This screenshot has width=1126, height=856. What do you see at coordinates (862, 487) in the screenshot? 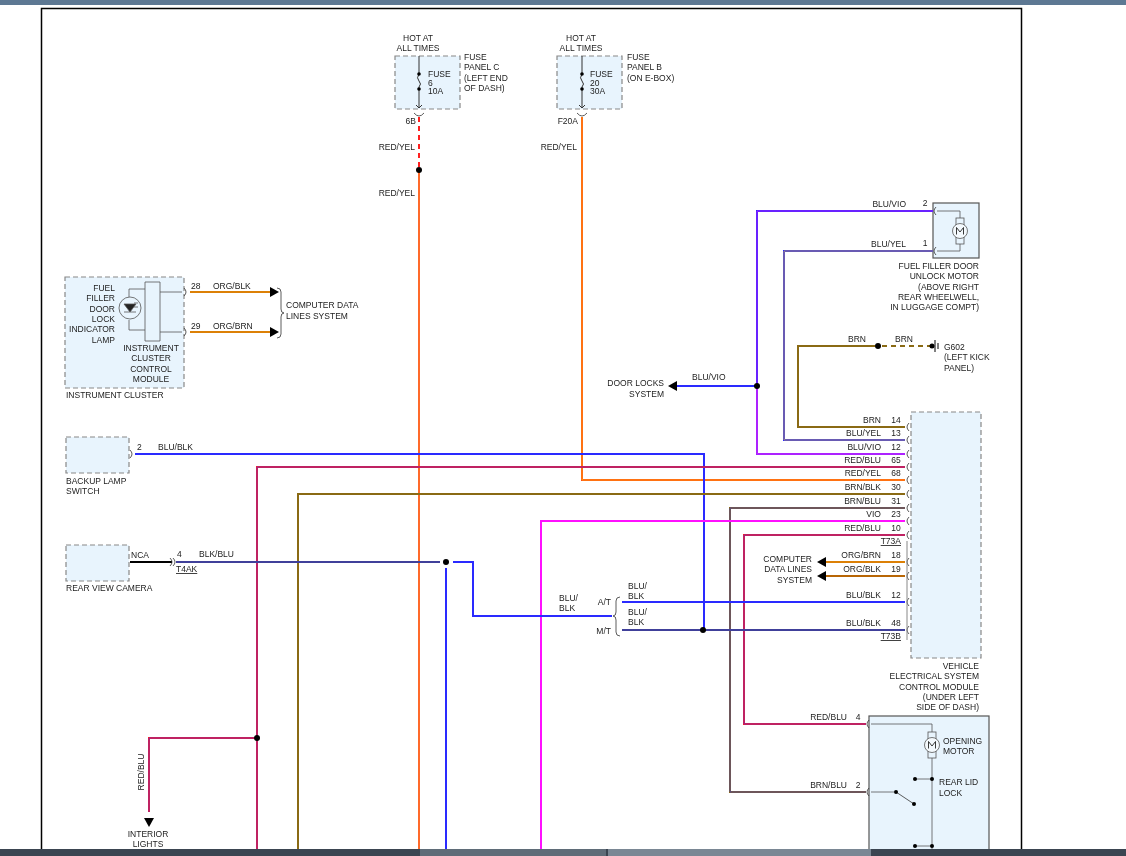
I see `wire-color-label: BRN/BLK` at bounding box center [862, 487].